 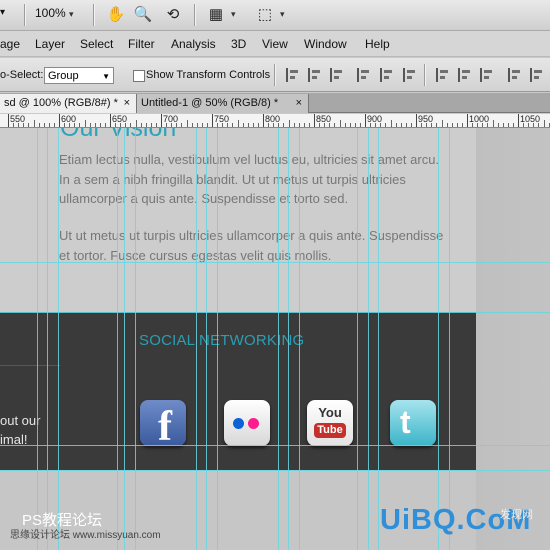 What do you see at coordinates (275, 44) in the screenshot?
I see `menu-view: View` at bounding box center [275, 44].